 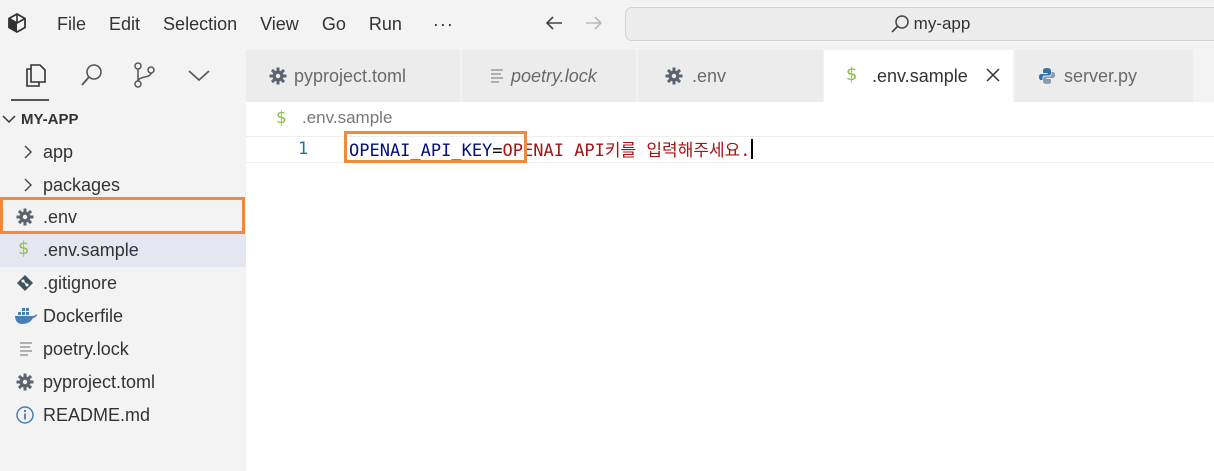 I want to click on active-view-indicator, so click(x=30, y=100).